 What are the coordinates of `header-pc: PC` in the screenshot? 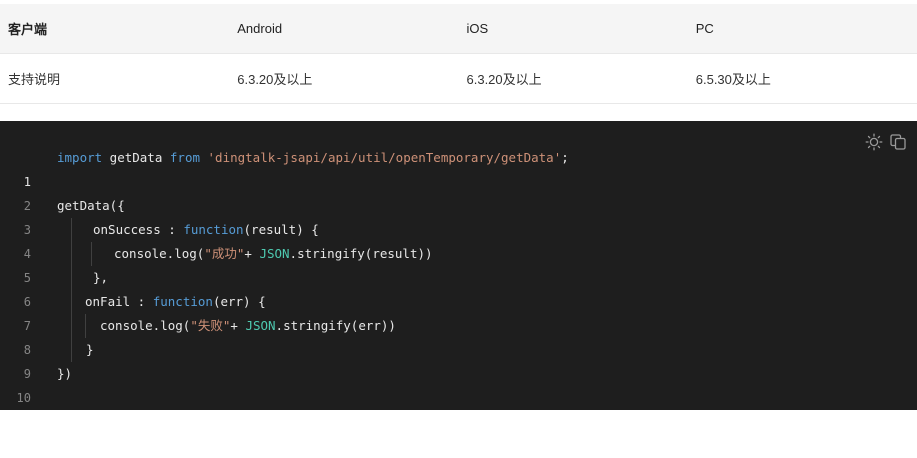 It's located at (704, 28).